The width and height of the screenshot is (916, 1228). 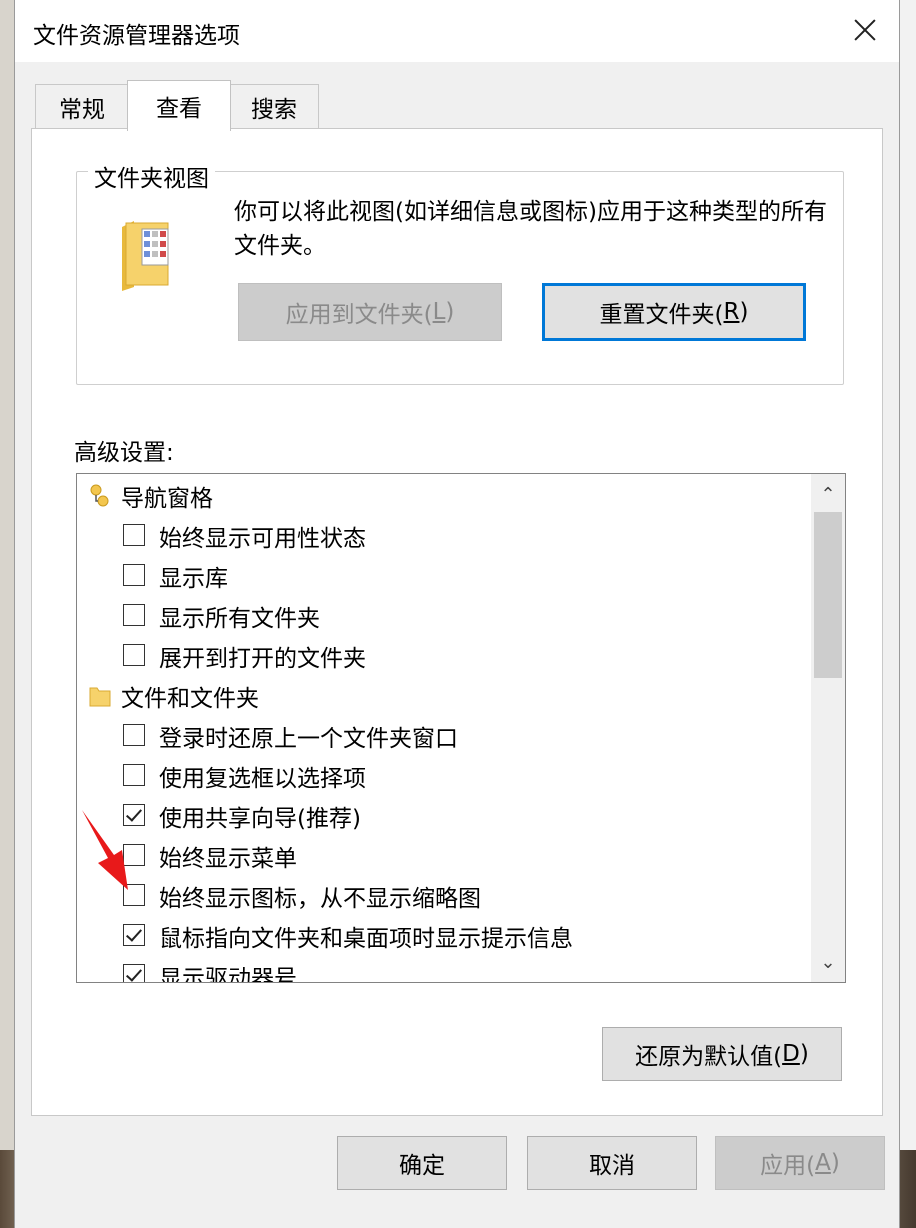 I want to click on option-label: 显示库, so click(x=193, y=579).